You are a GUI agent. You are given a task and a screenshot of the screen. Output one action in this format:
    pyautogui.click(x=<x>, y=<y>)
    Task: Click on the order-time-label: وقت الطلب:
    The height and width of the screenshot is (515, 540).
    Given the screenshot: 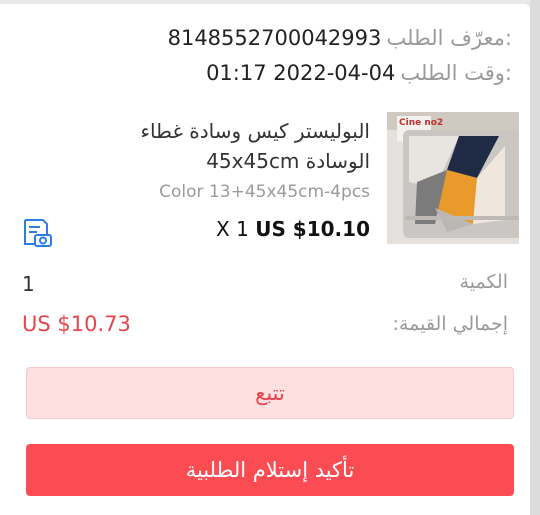 What is the action you would take?
    pyautogui.click(x=456, y=73)
    